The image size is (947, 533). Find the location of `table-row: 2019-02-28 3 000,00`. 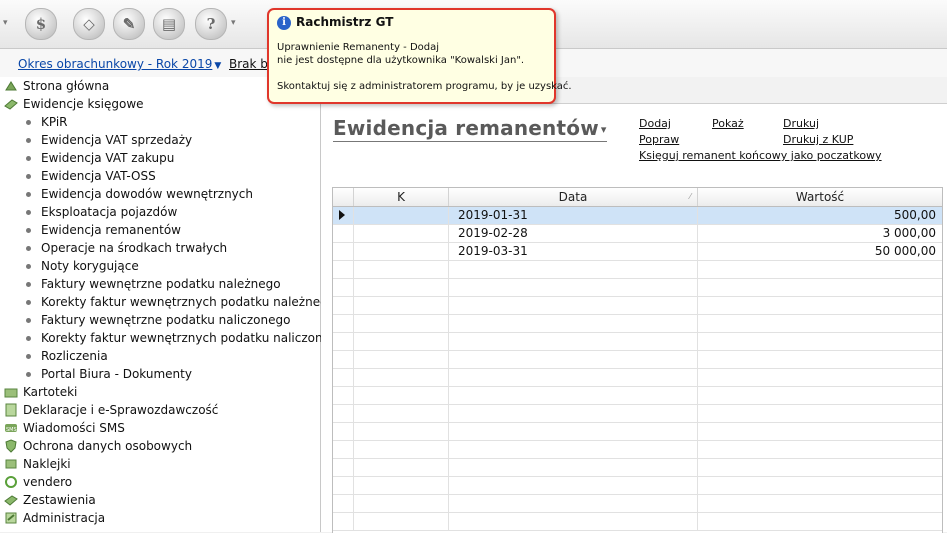

table-row: 2019-02-28 3 000,00 is located at coordinates (637, 234).